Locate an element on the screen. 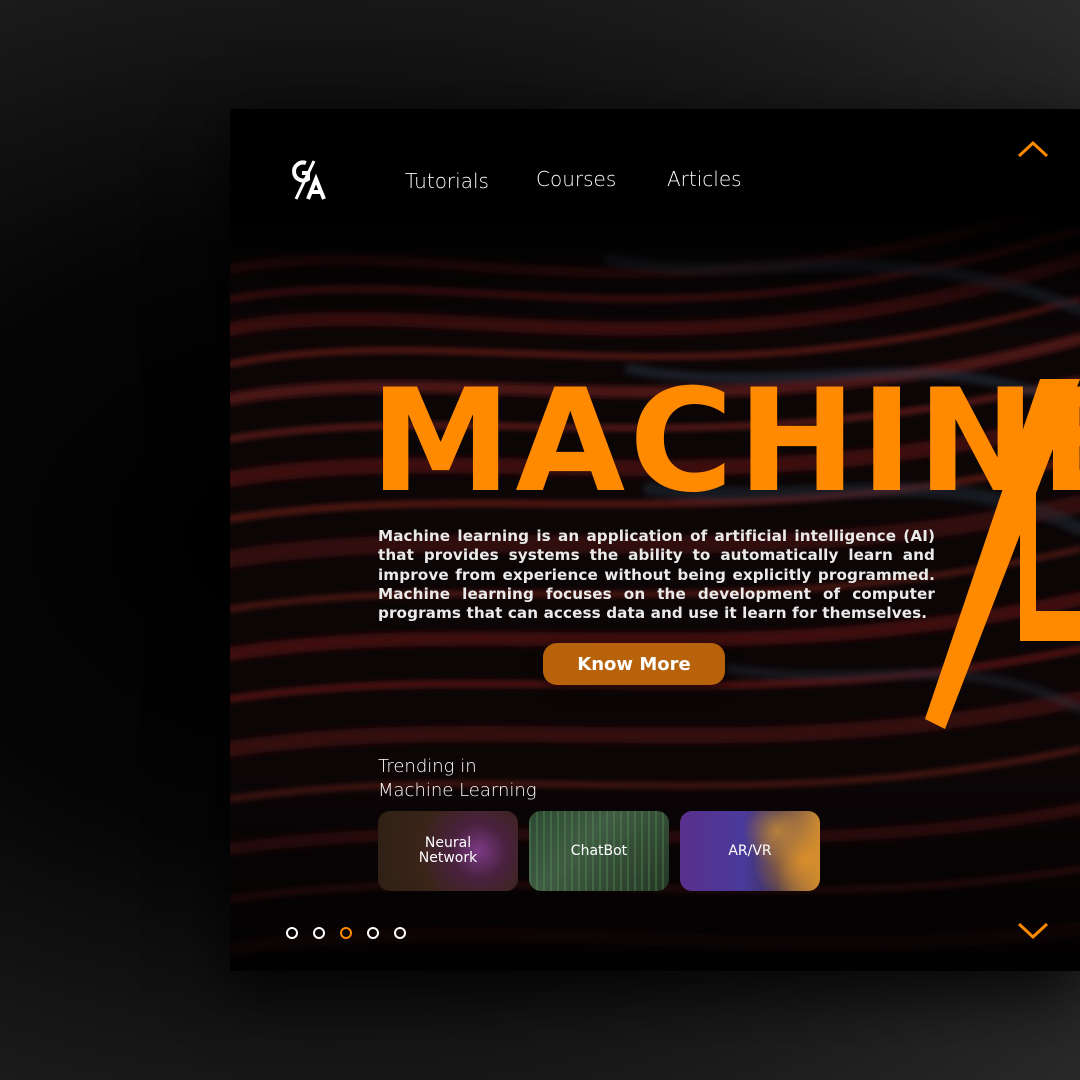  card-label: Neural Network is located at coordinates (448, 850).